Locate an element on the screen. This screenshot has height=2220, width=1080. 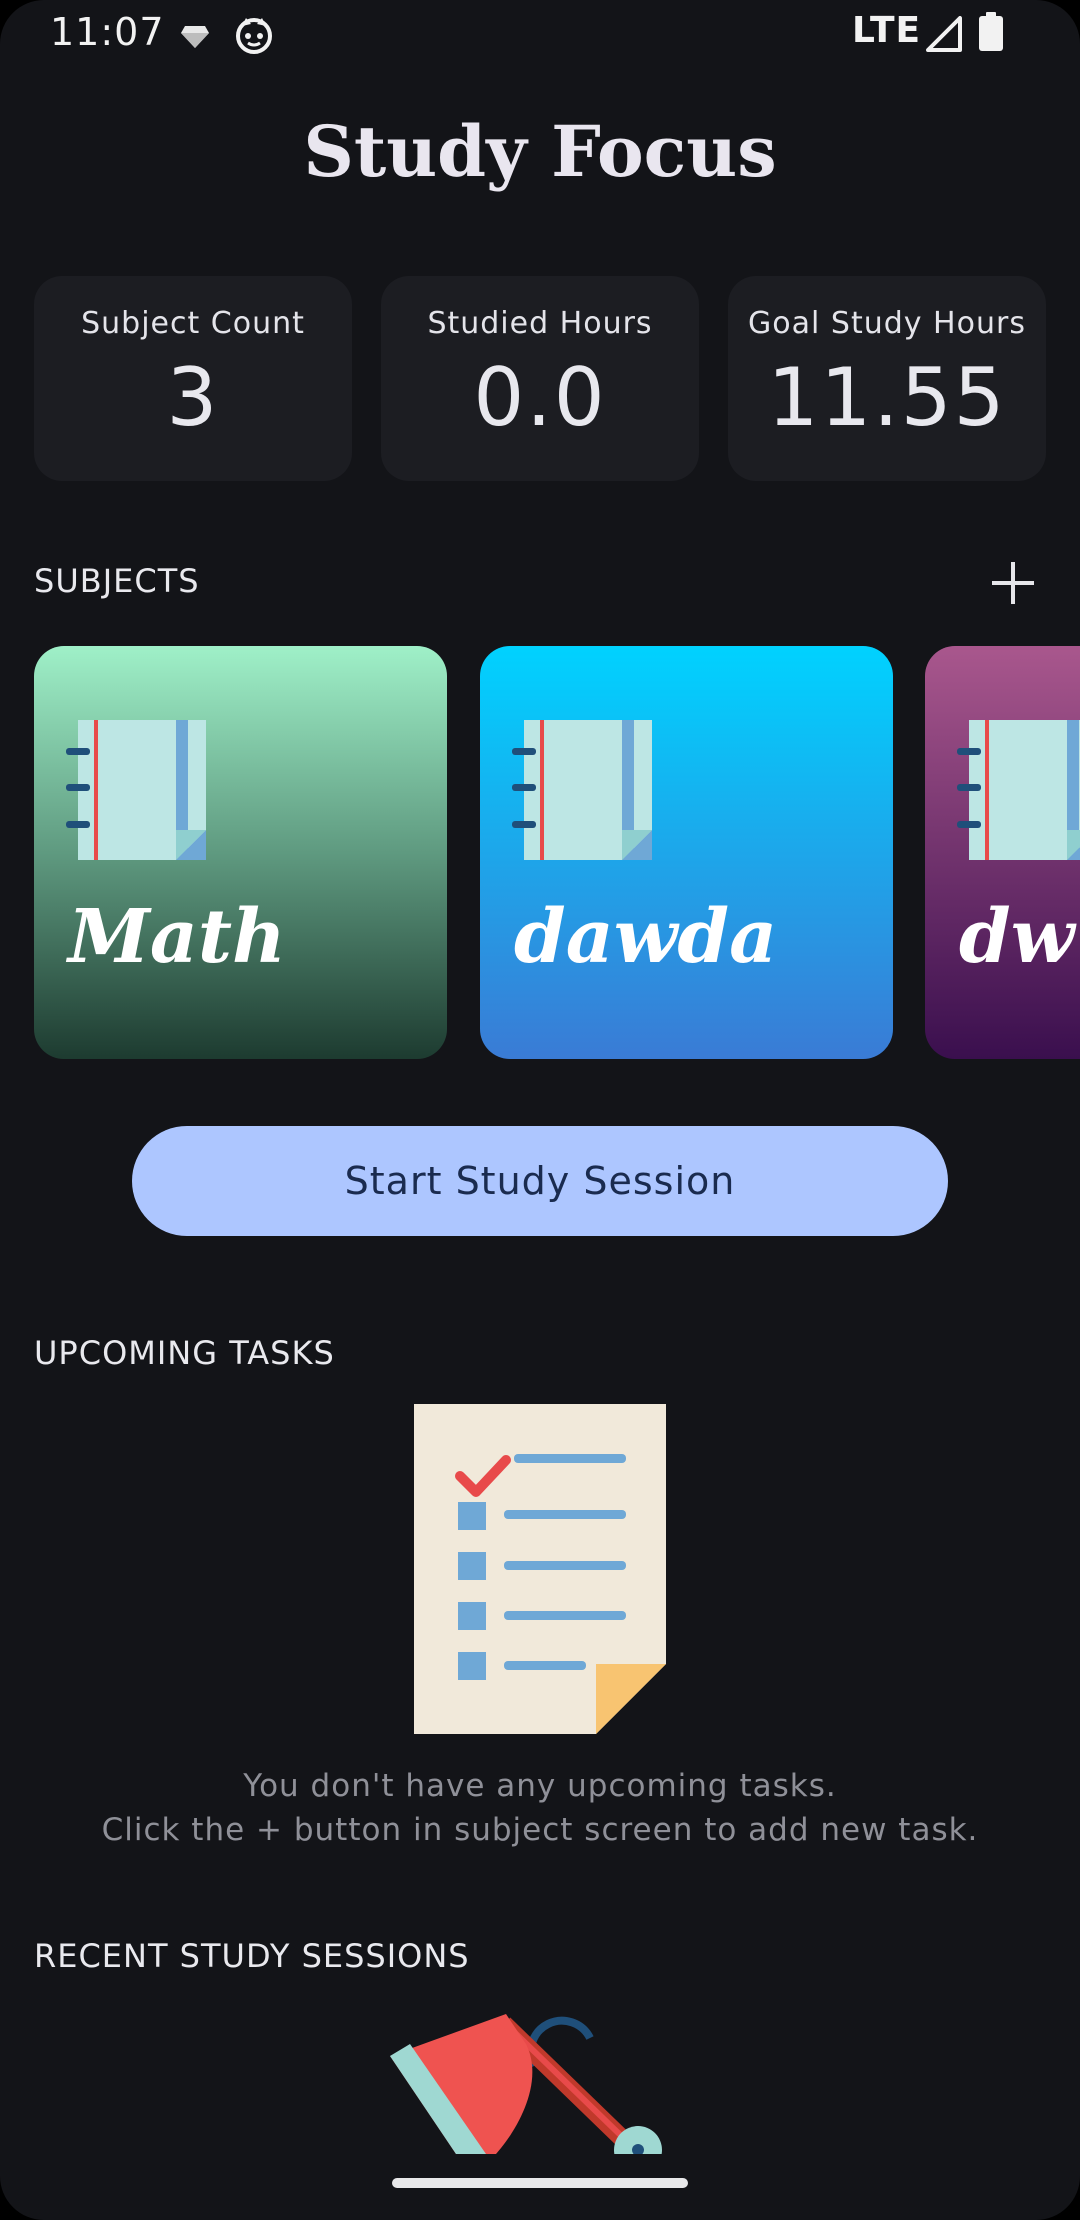
diamond-notification-icon is located at coordinates (195, 37).